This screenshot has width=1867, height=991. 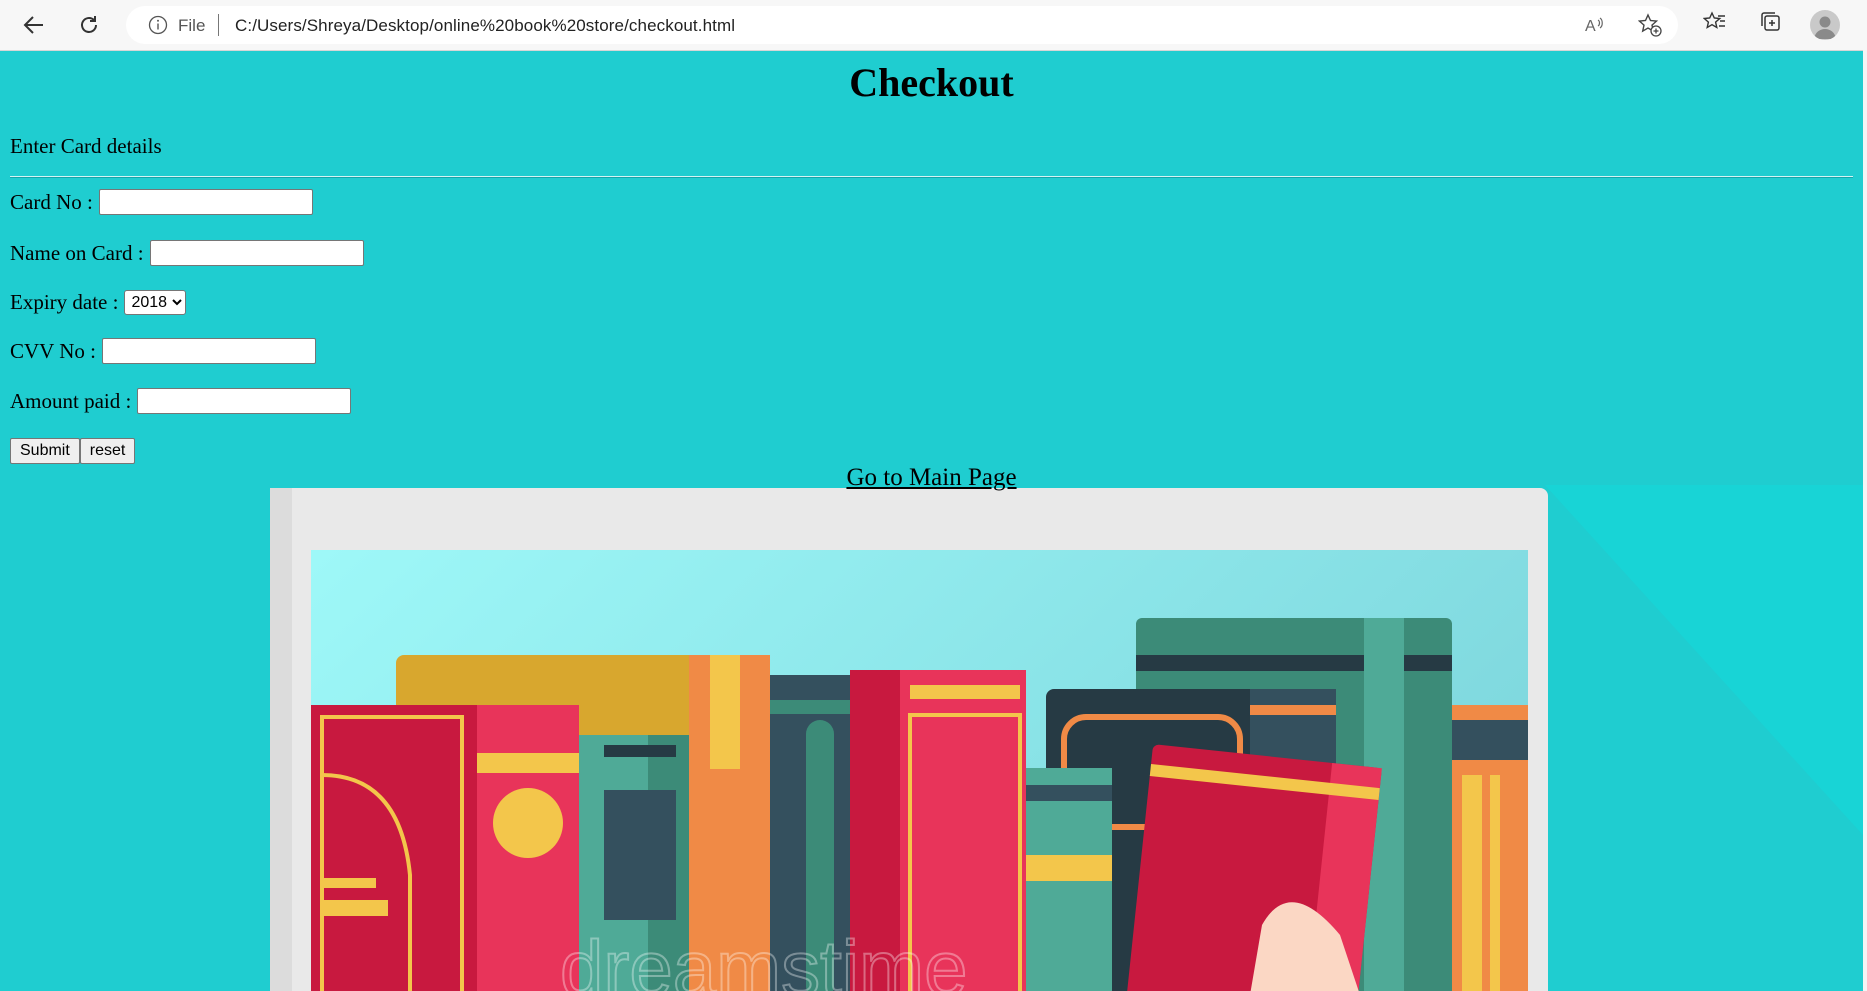 What do you see at coordinates (218, 25) in the screenshot?
I see `address-separator` at bounding box center [218, 25].